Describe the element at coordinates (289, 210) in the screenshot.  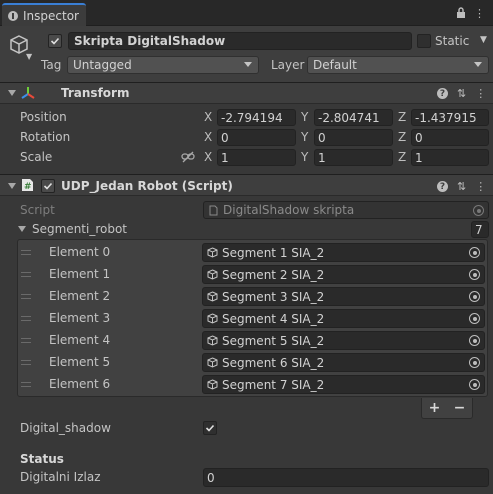
I see `script-value: DigitalShadow skripta` at that location.